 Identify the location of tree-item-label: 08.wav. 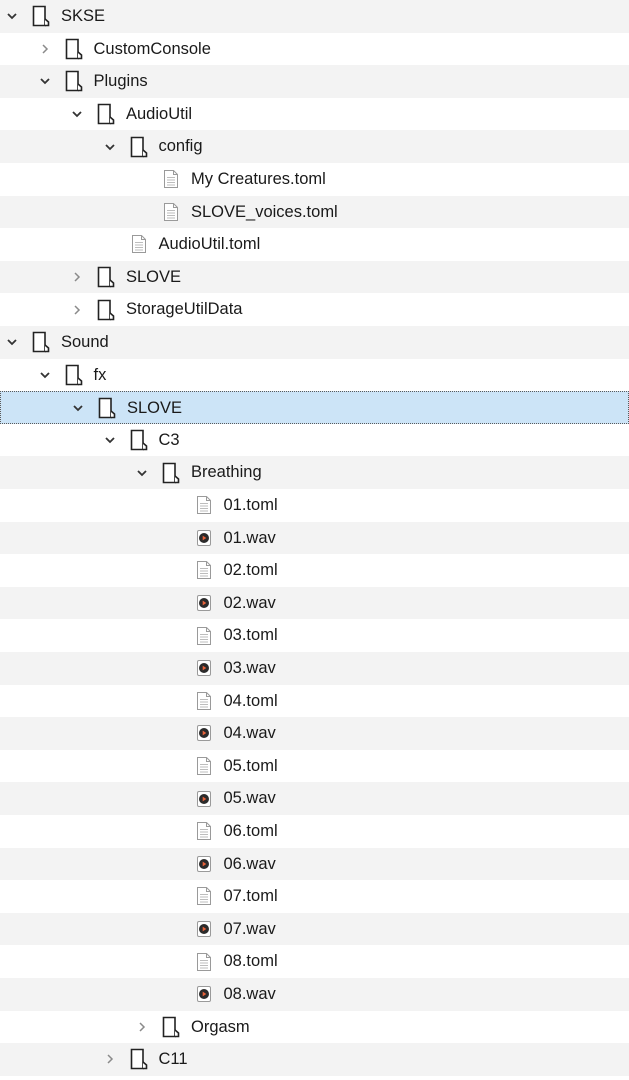
(249, 994).